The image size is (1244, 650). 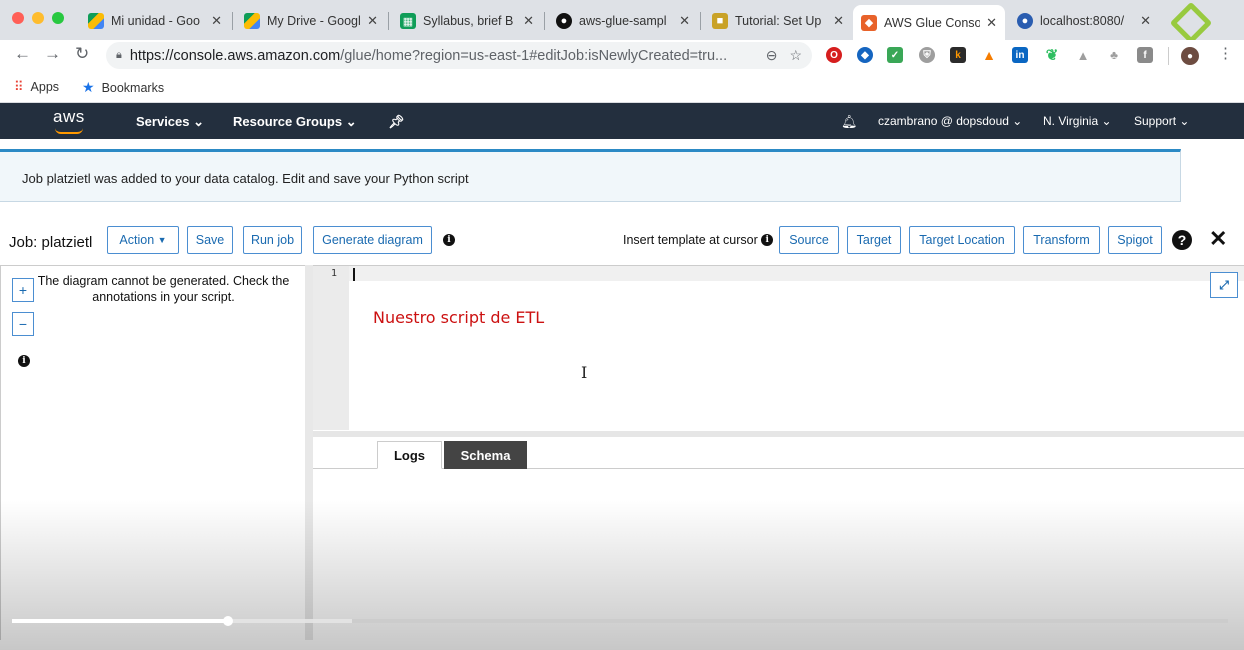 What do you see at coordinates (69, 117) in the screenshot?
I see `aws-logo: aws` at bounding box center [69, 117].